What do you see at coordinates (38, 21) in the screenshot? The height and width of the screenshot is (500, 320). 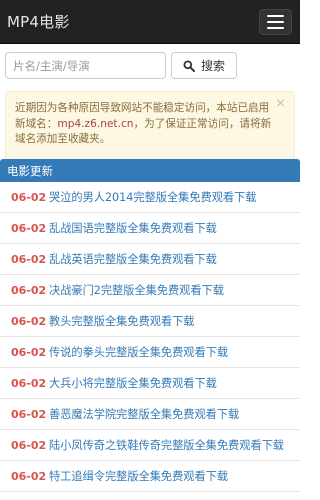 I see `site-logo-text: MP4电影` at bounding box center [38, 21].